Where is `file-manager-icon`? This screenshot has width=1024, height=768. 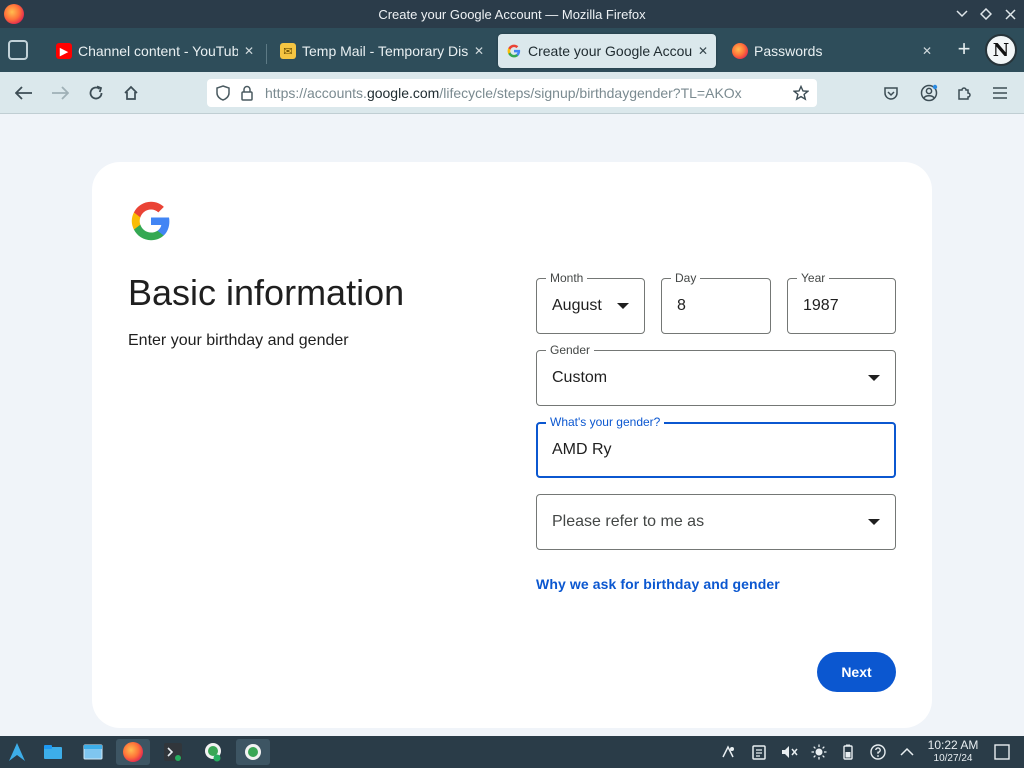 file-manager-icon is located at coordinates (53, 752).